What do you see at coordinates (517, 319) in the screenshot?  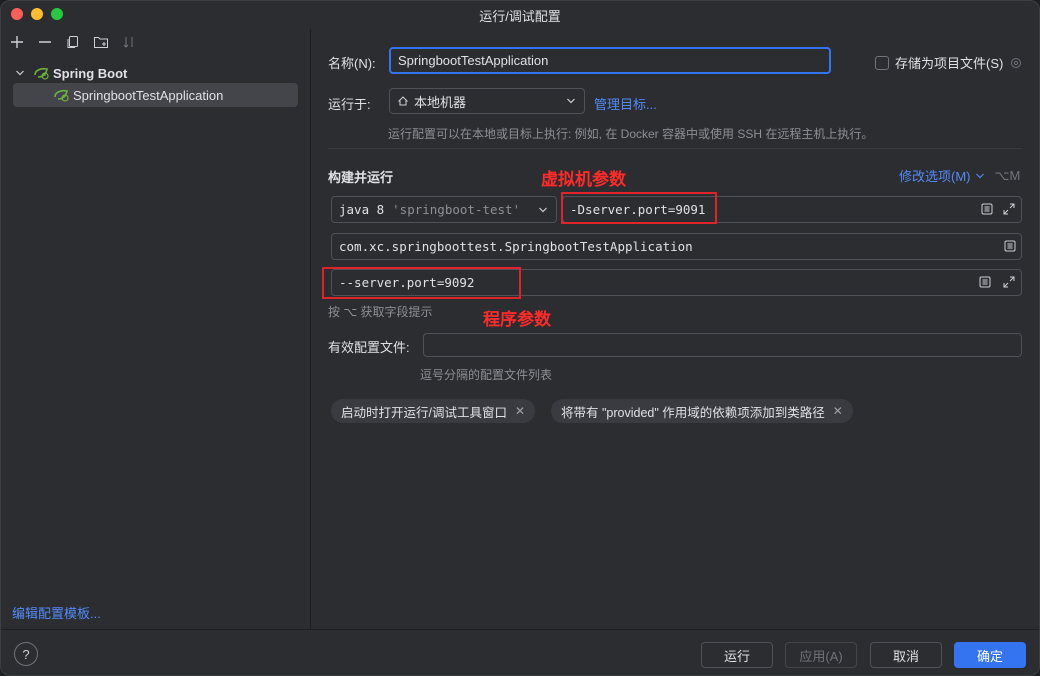 I see `program-arguments-annotation: 程序参数` at bounding box center [517, 319].